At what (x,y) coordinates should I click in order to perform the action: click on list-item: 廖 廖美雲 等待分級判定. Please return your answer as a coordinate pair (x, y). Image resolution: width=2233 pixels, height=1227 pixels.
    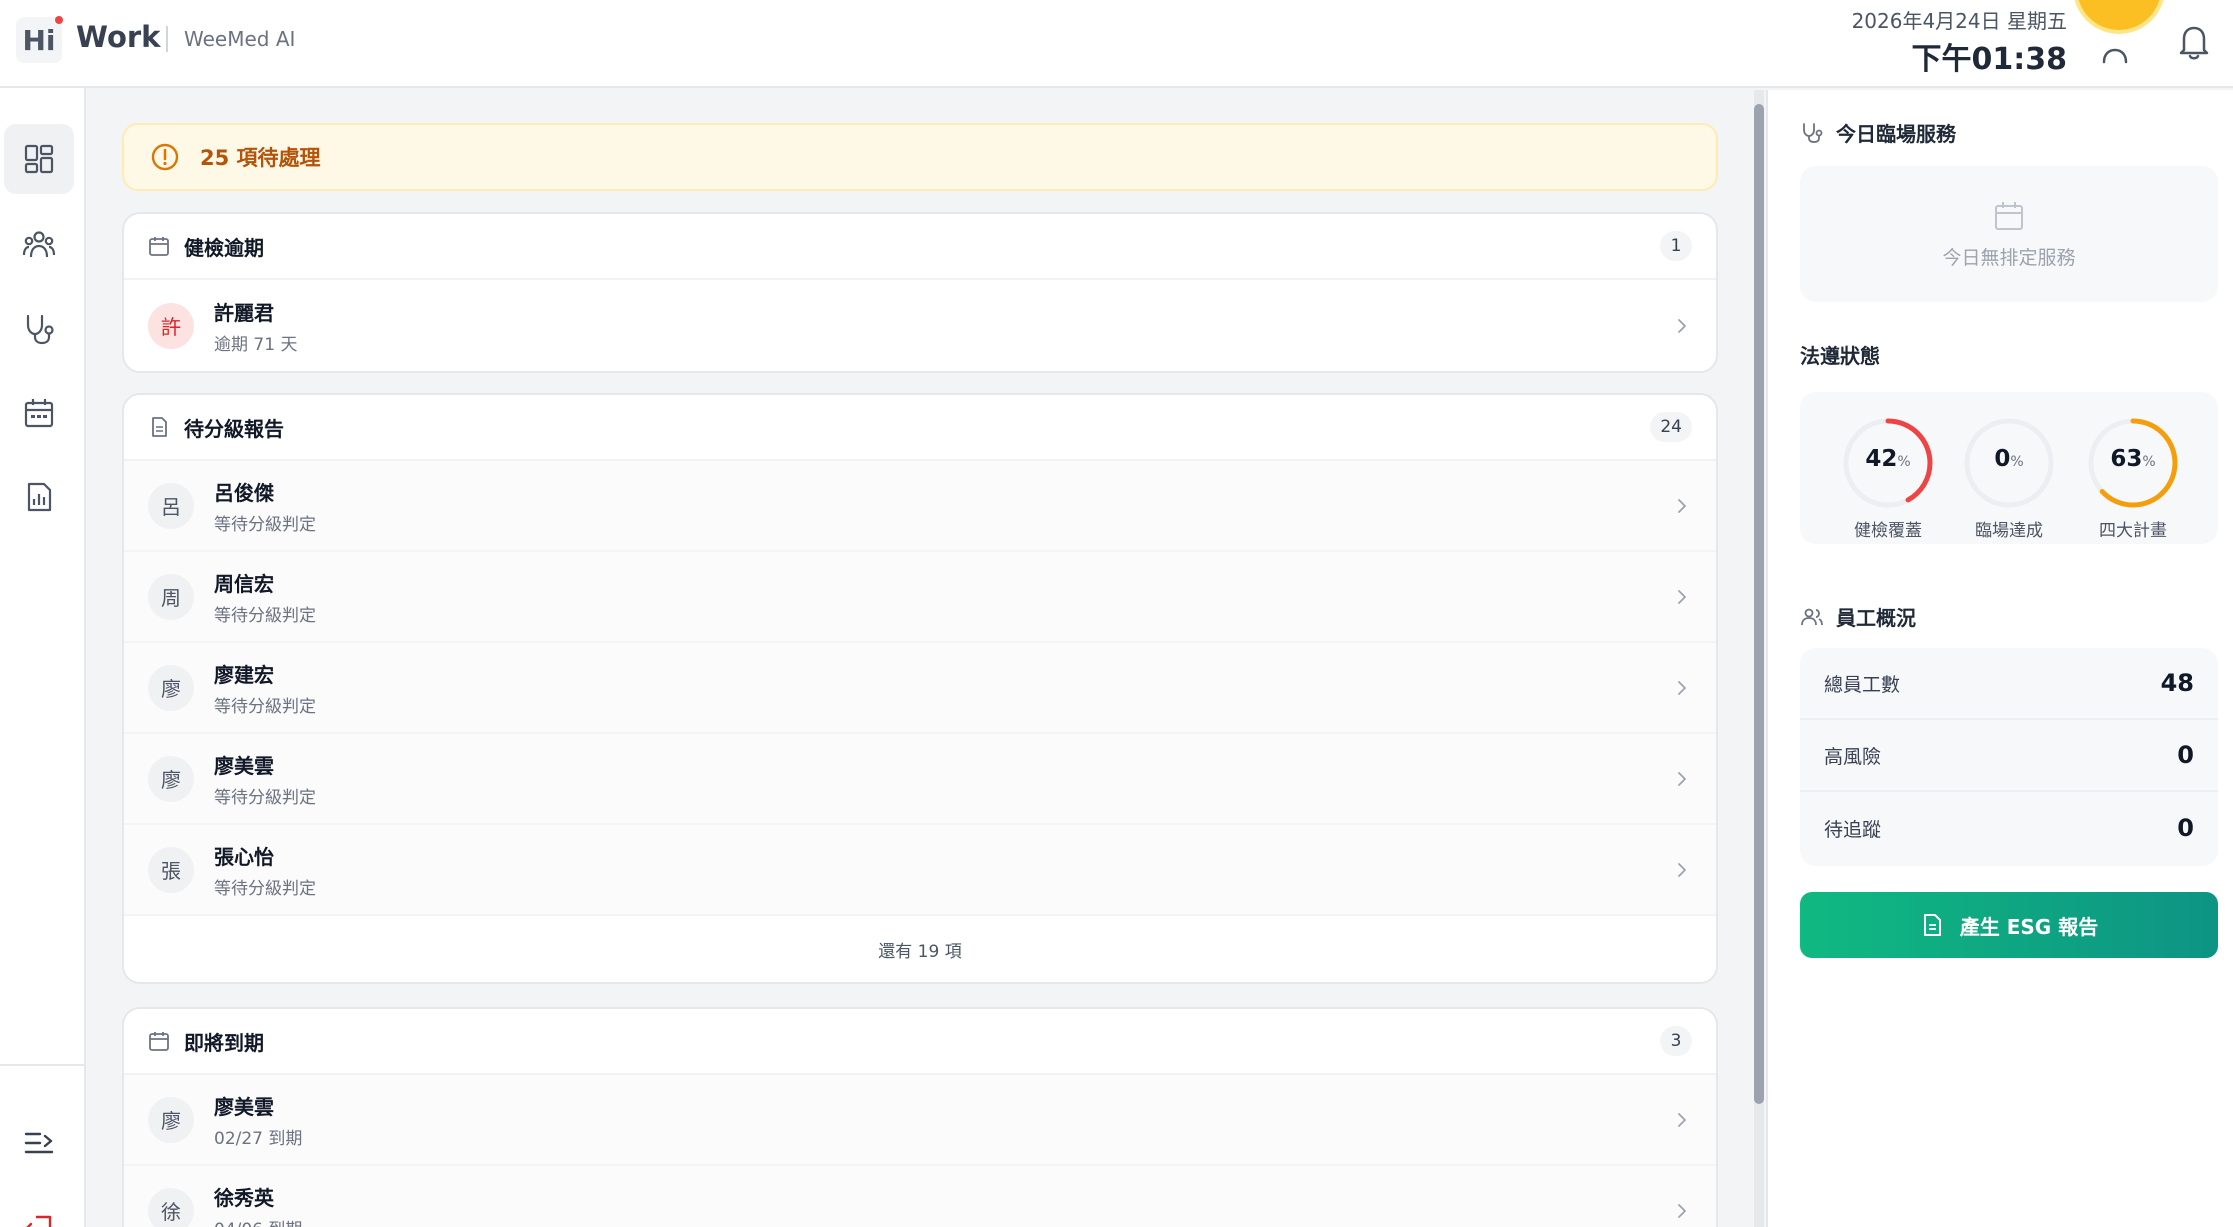
    Looking at the image, I should click on (920, 779).